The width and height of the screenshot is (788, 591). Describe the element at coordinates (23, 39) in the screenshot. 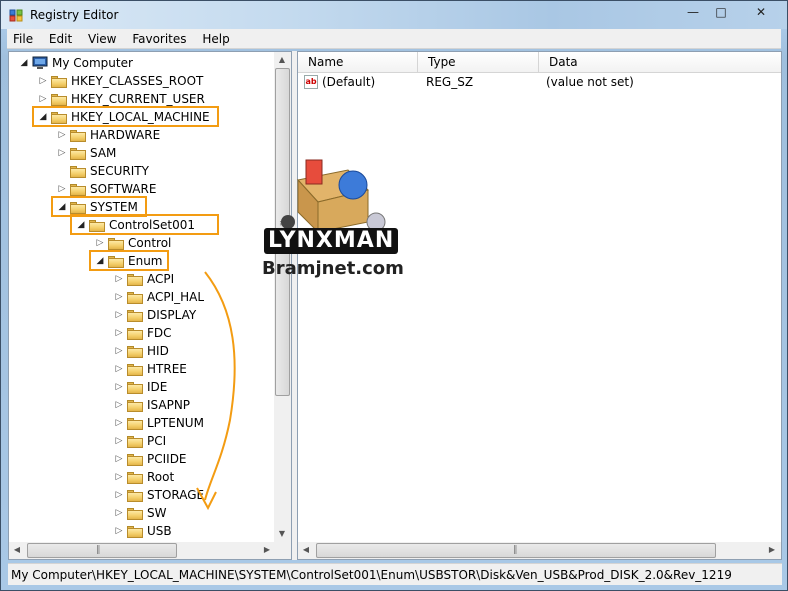

I see `menu-file: File` at that location.